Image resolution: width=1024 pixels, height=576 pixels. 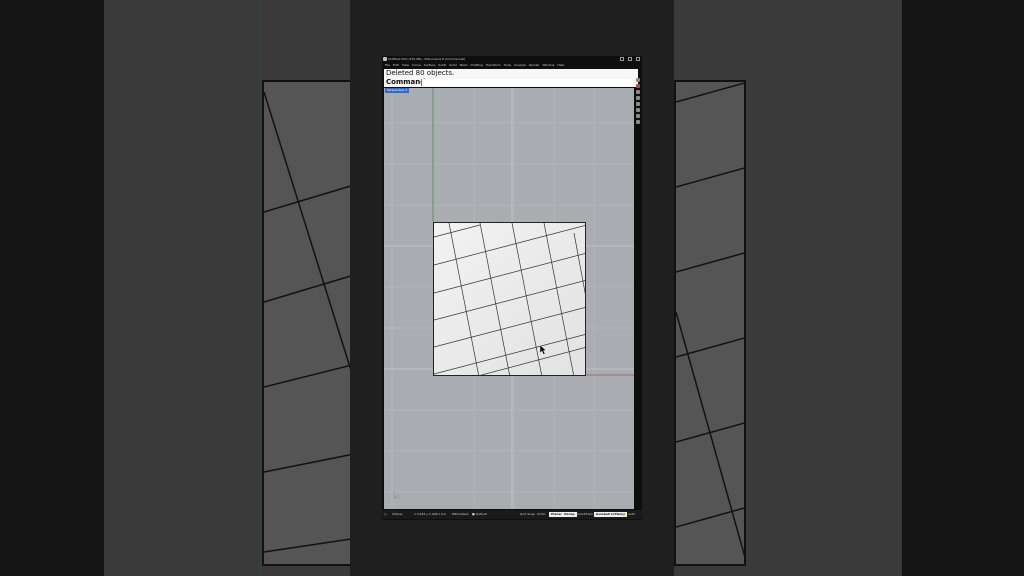 What do you see at coordinates (541, 514) in the screenshot?
I see `toggle-ortho: Ortho` at bounding box center [541, 514].